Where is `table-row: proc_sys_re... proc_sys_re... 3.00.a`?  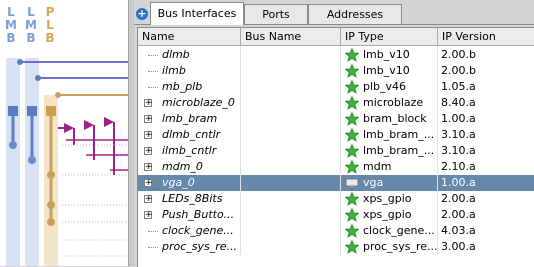
table-row: proc_sys_re... proc_sys_re... 3.00.a is located at coordinates (336, 247).